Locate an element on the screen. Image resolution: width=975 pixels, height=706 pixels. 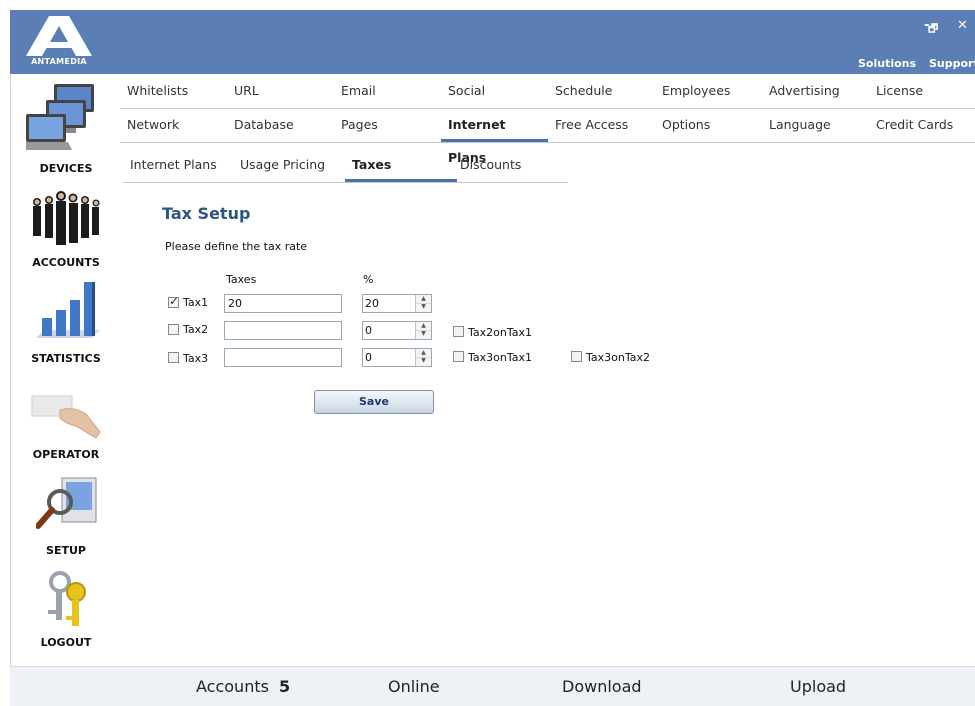
devices-icon is located at coordinates (60, 117).